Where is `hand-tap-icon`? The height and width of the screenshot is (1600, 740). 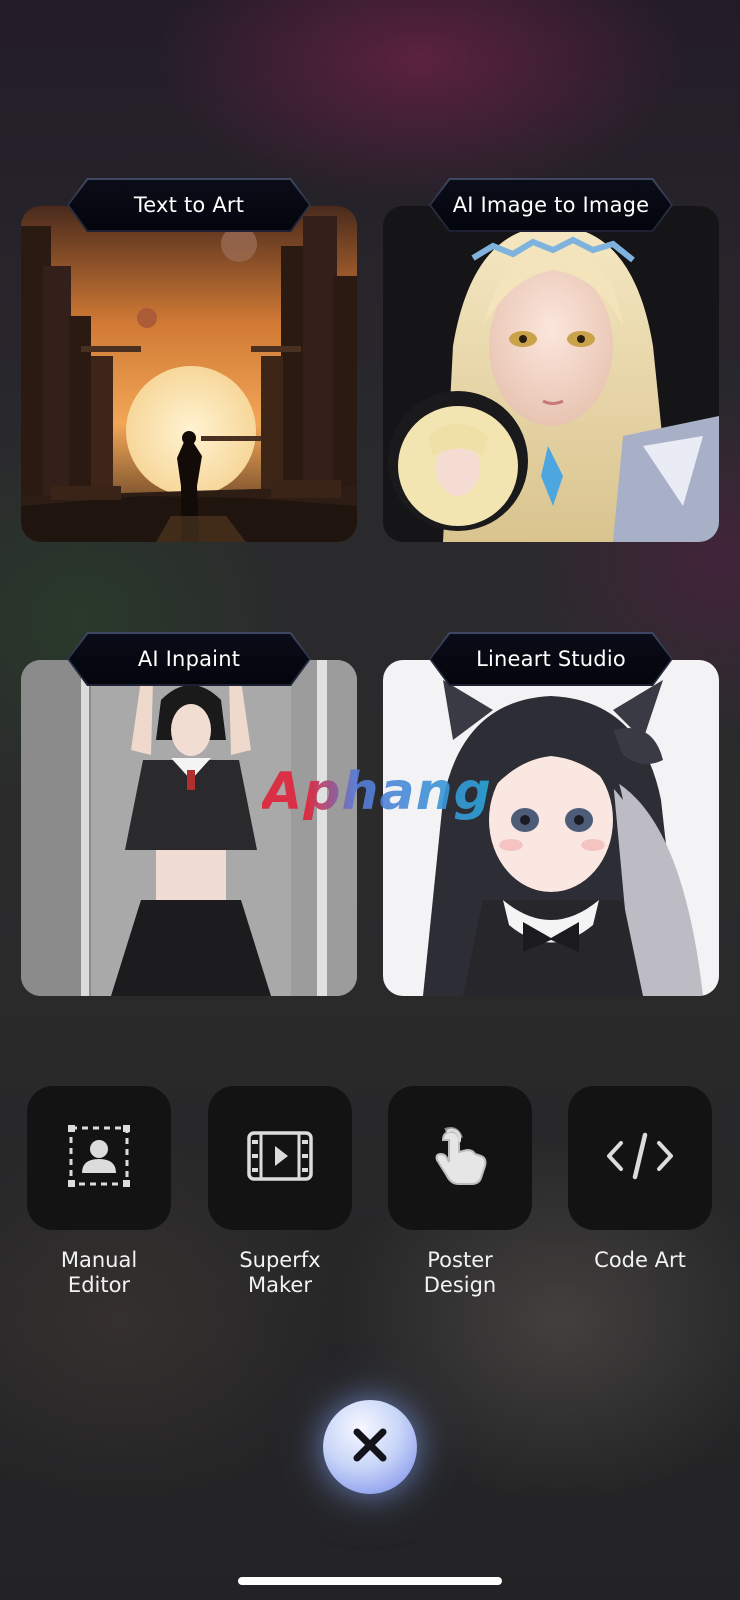 hand-tap-icon is located at coordinates (460, 1158).